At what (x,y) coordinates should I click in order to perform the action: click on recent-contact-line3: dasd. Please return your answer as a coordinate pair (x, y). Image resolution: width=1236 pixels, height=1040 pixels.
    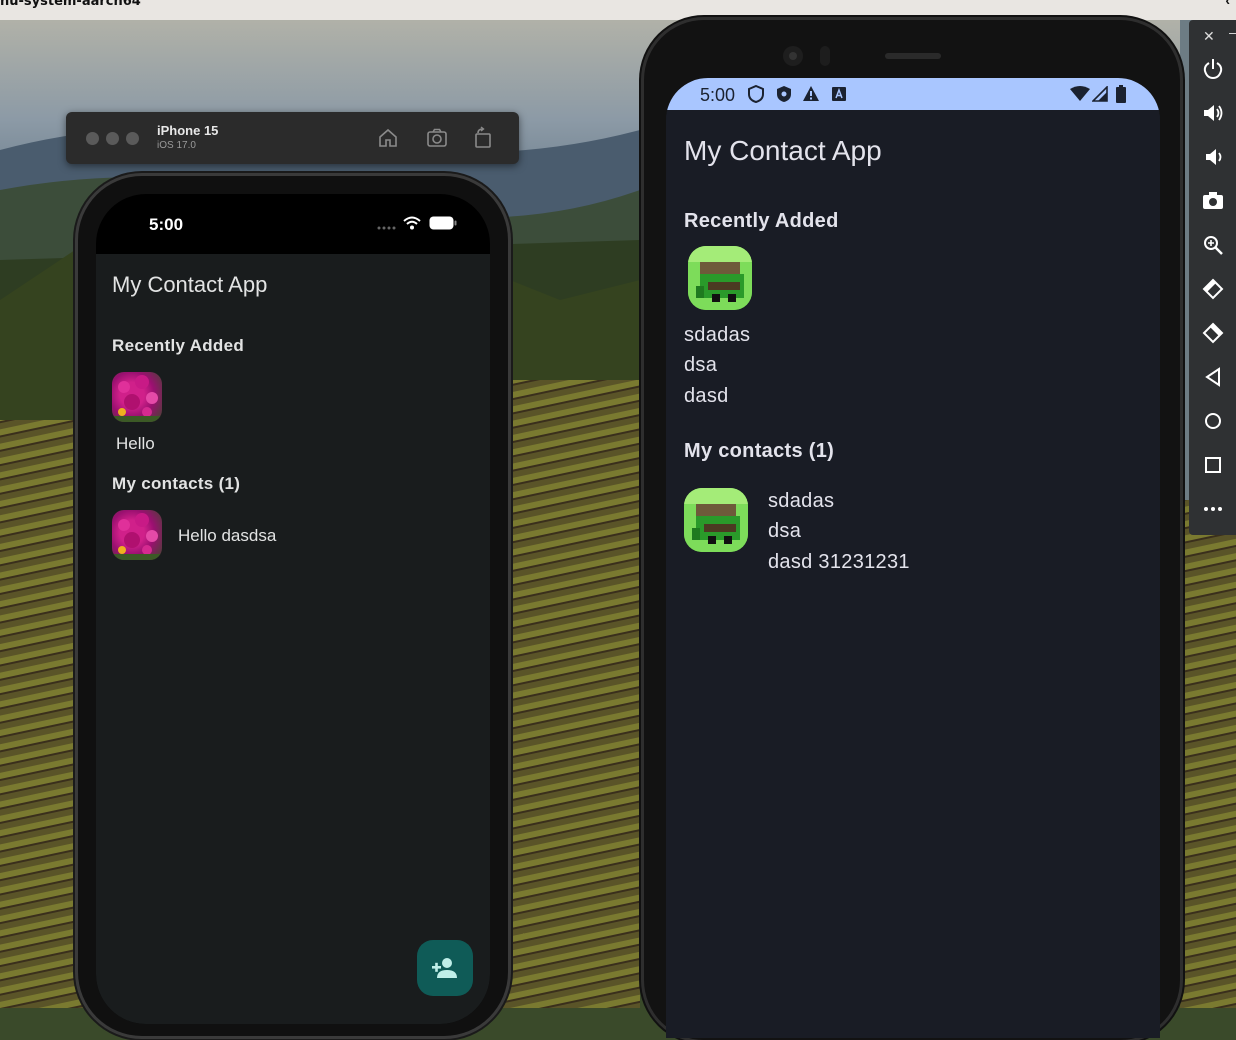
    Looking at the image, I should click on (706, 396).